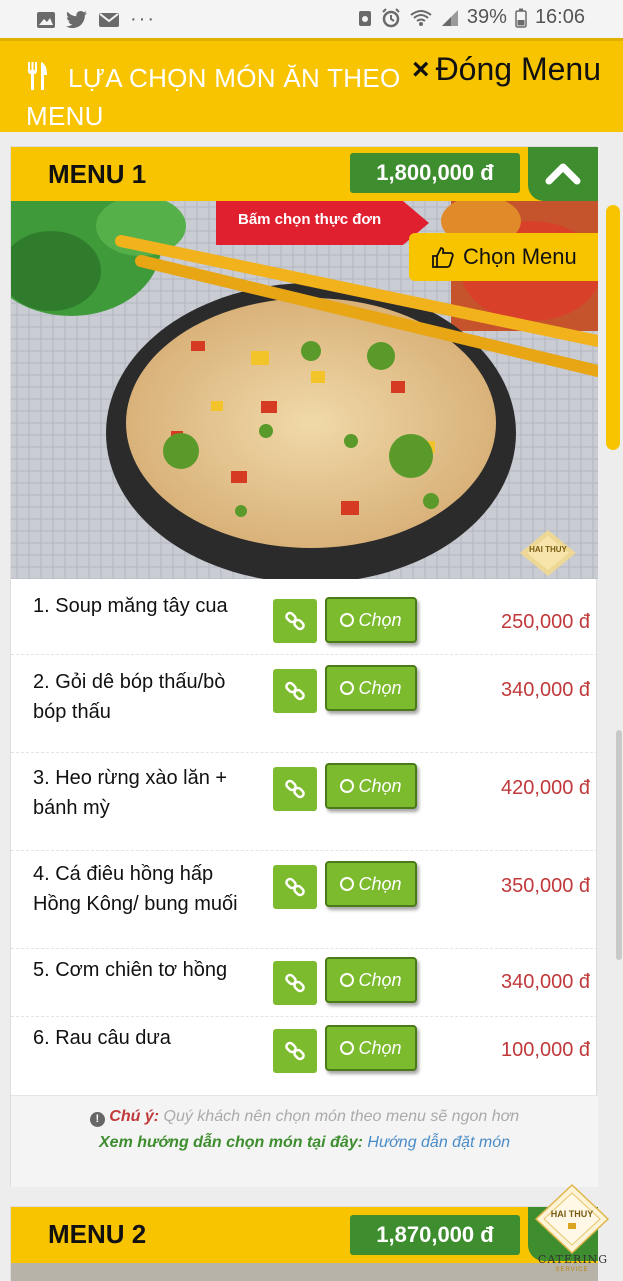 Image resolution: width=623 pixels, height=1281 pixels. Describe the element at coordinates (572, 1270) in the screenshot. I see `brand-tagline: SERVICE` at that location.